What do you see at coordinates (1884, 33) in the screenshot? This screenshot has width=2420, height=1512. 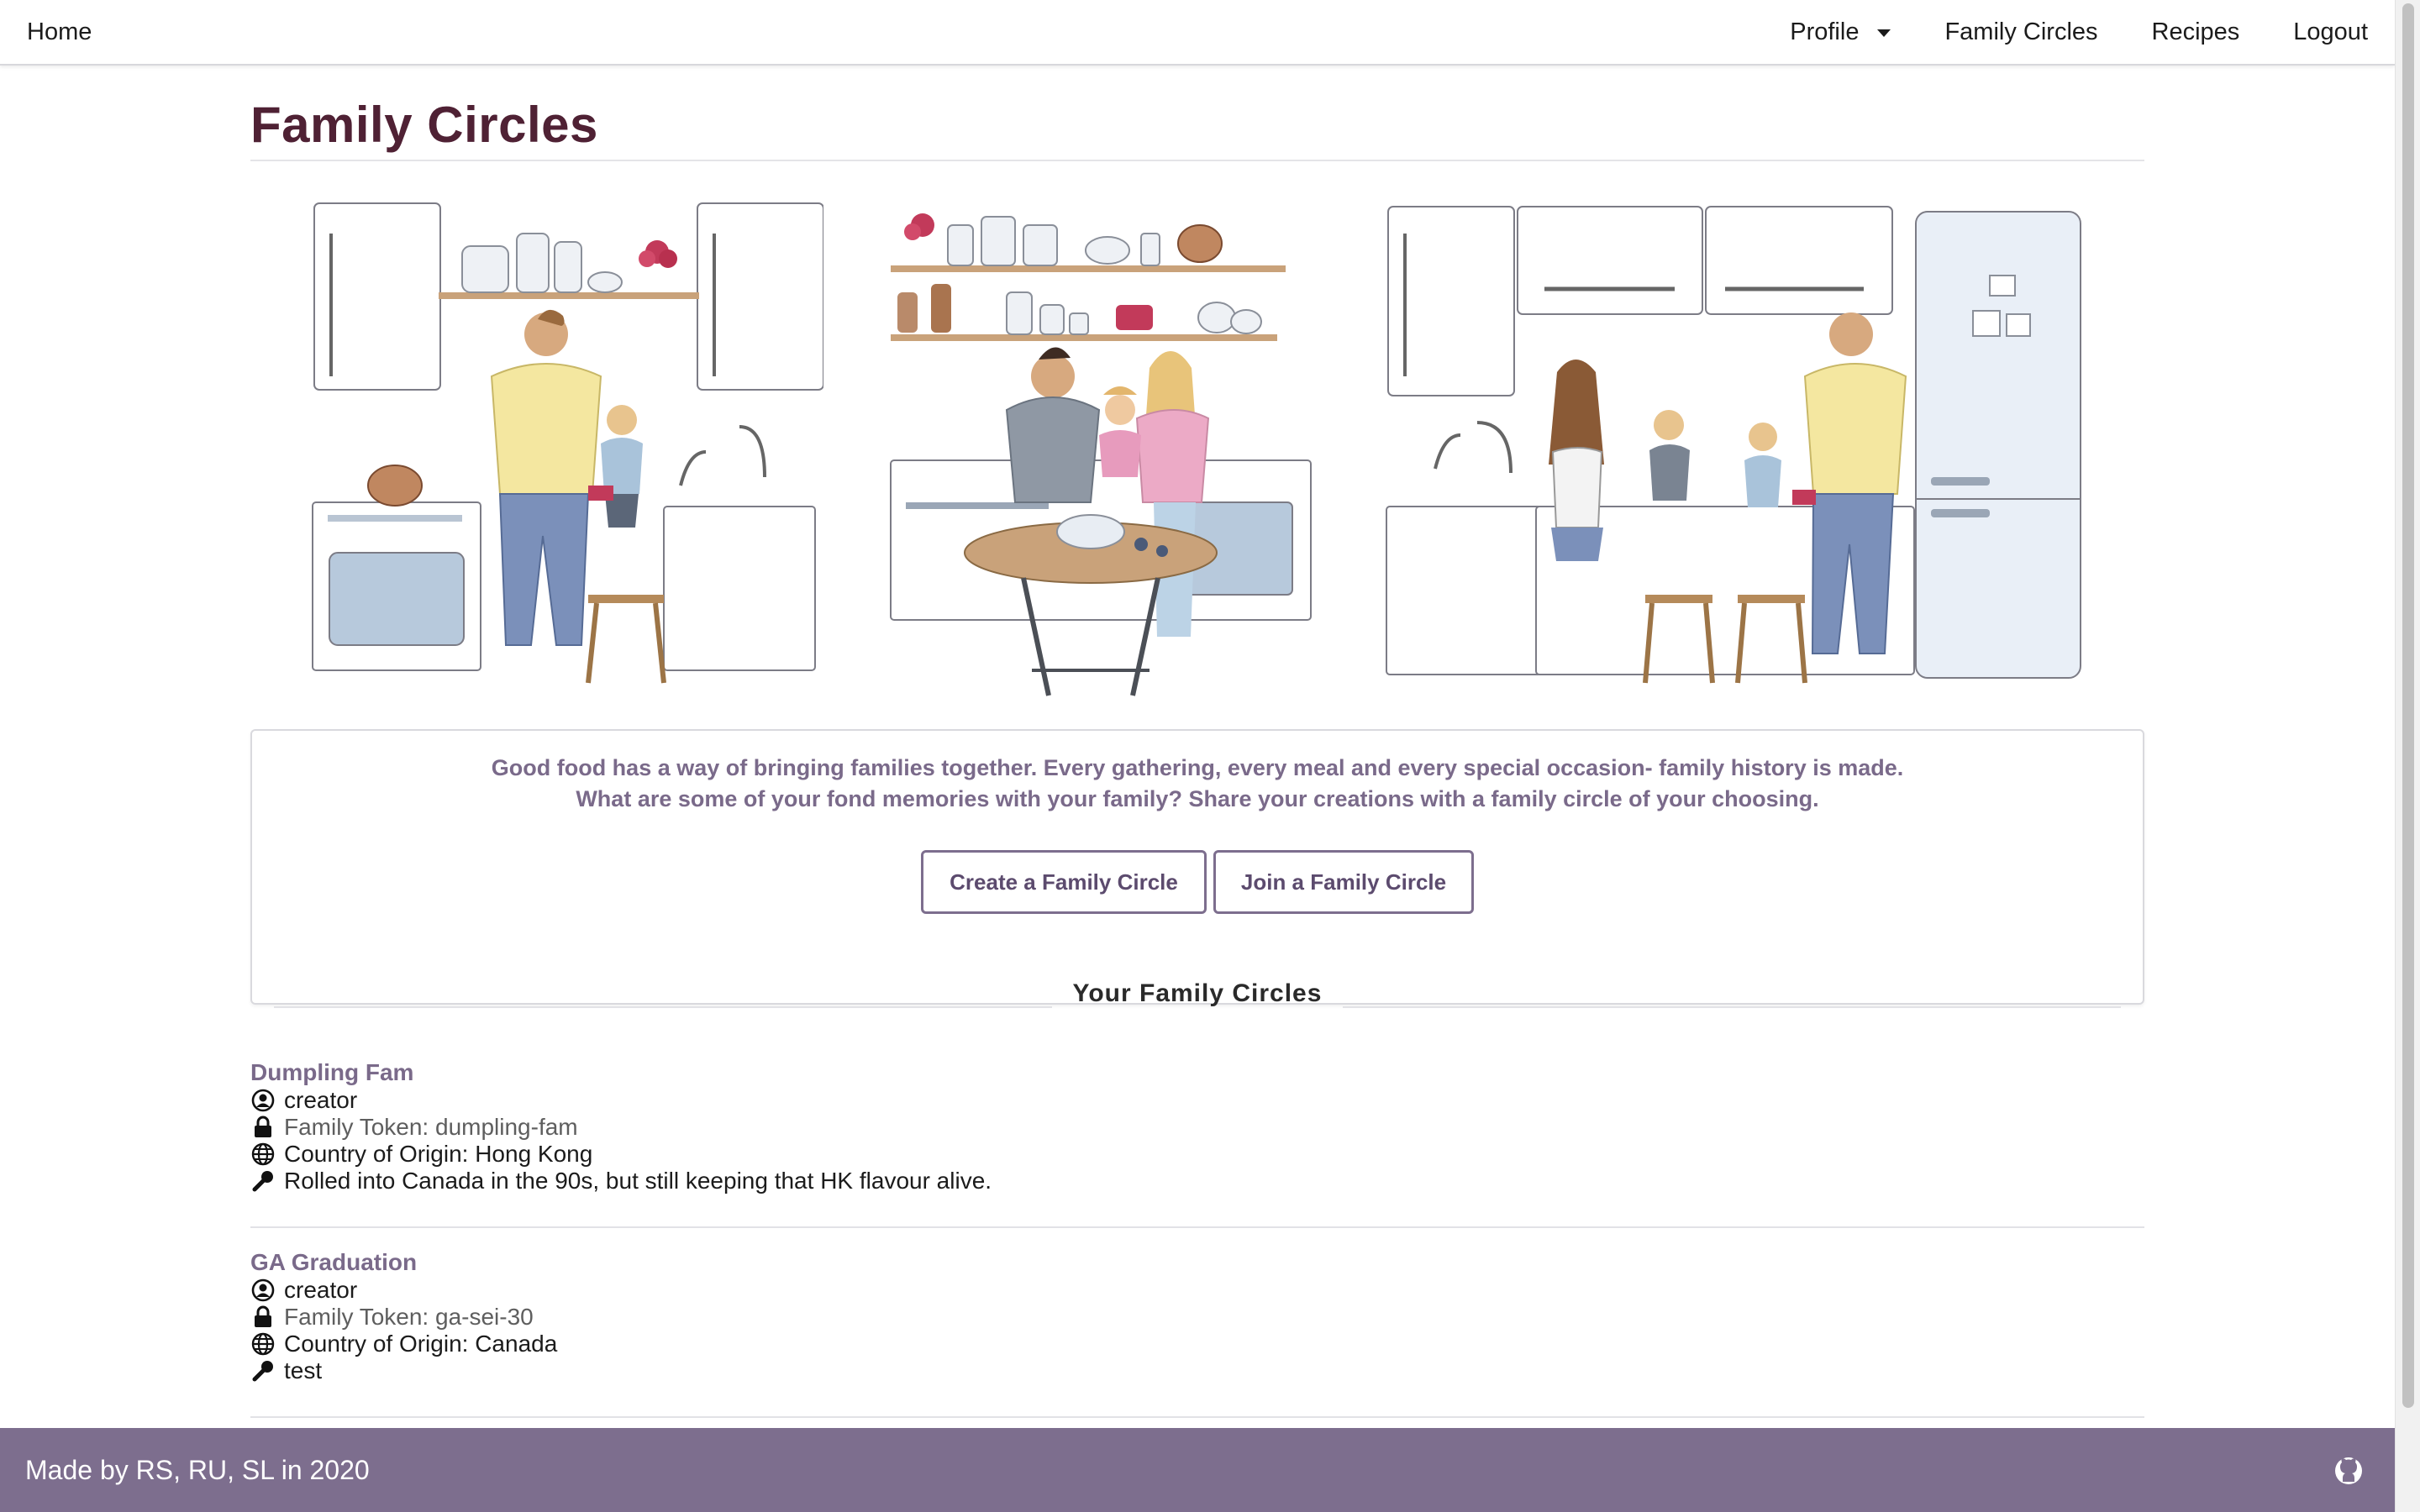 I see `caret-down-icon` at bounding box center [1884, 33].